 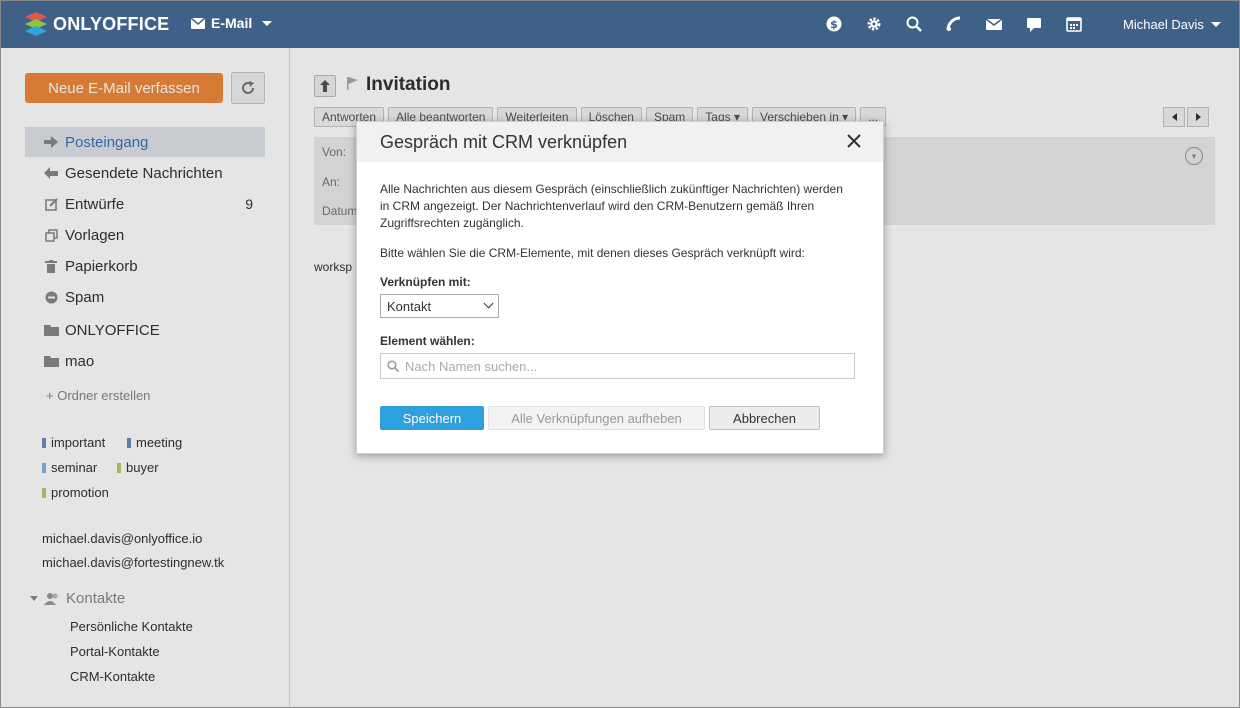 What do you see at coordinates (432, 418) in the screenshot?
I see `save-button: Speichern` at bounding box center [432, 418].